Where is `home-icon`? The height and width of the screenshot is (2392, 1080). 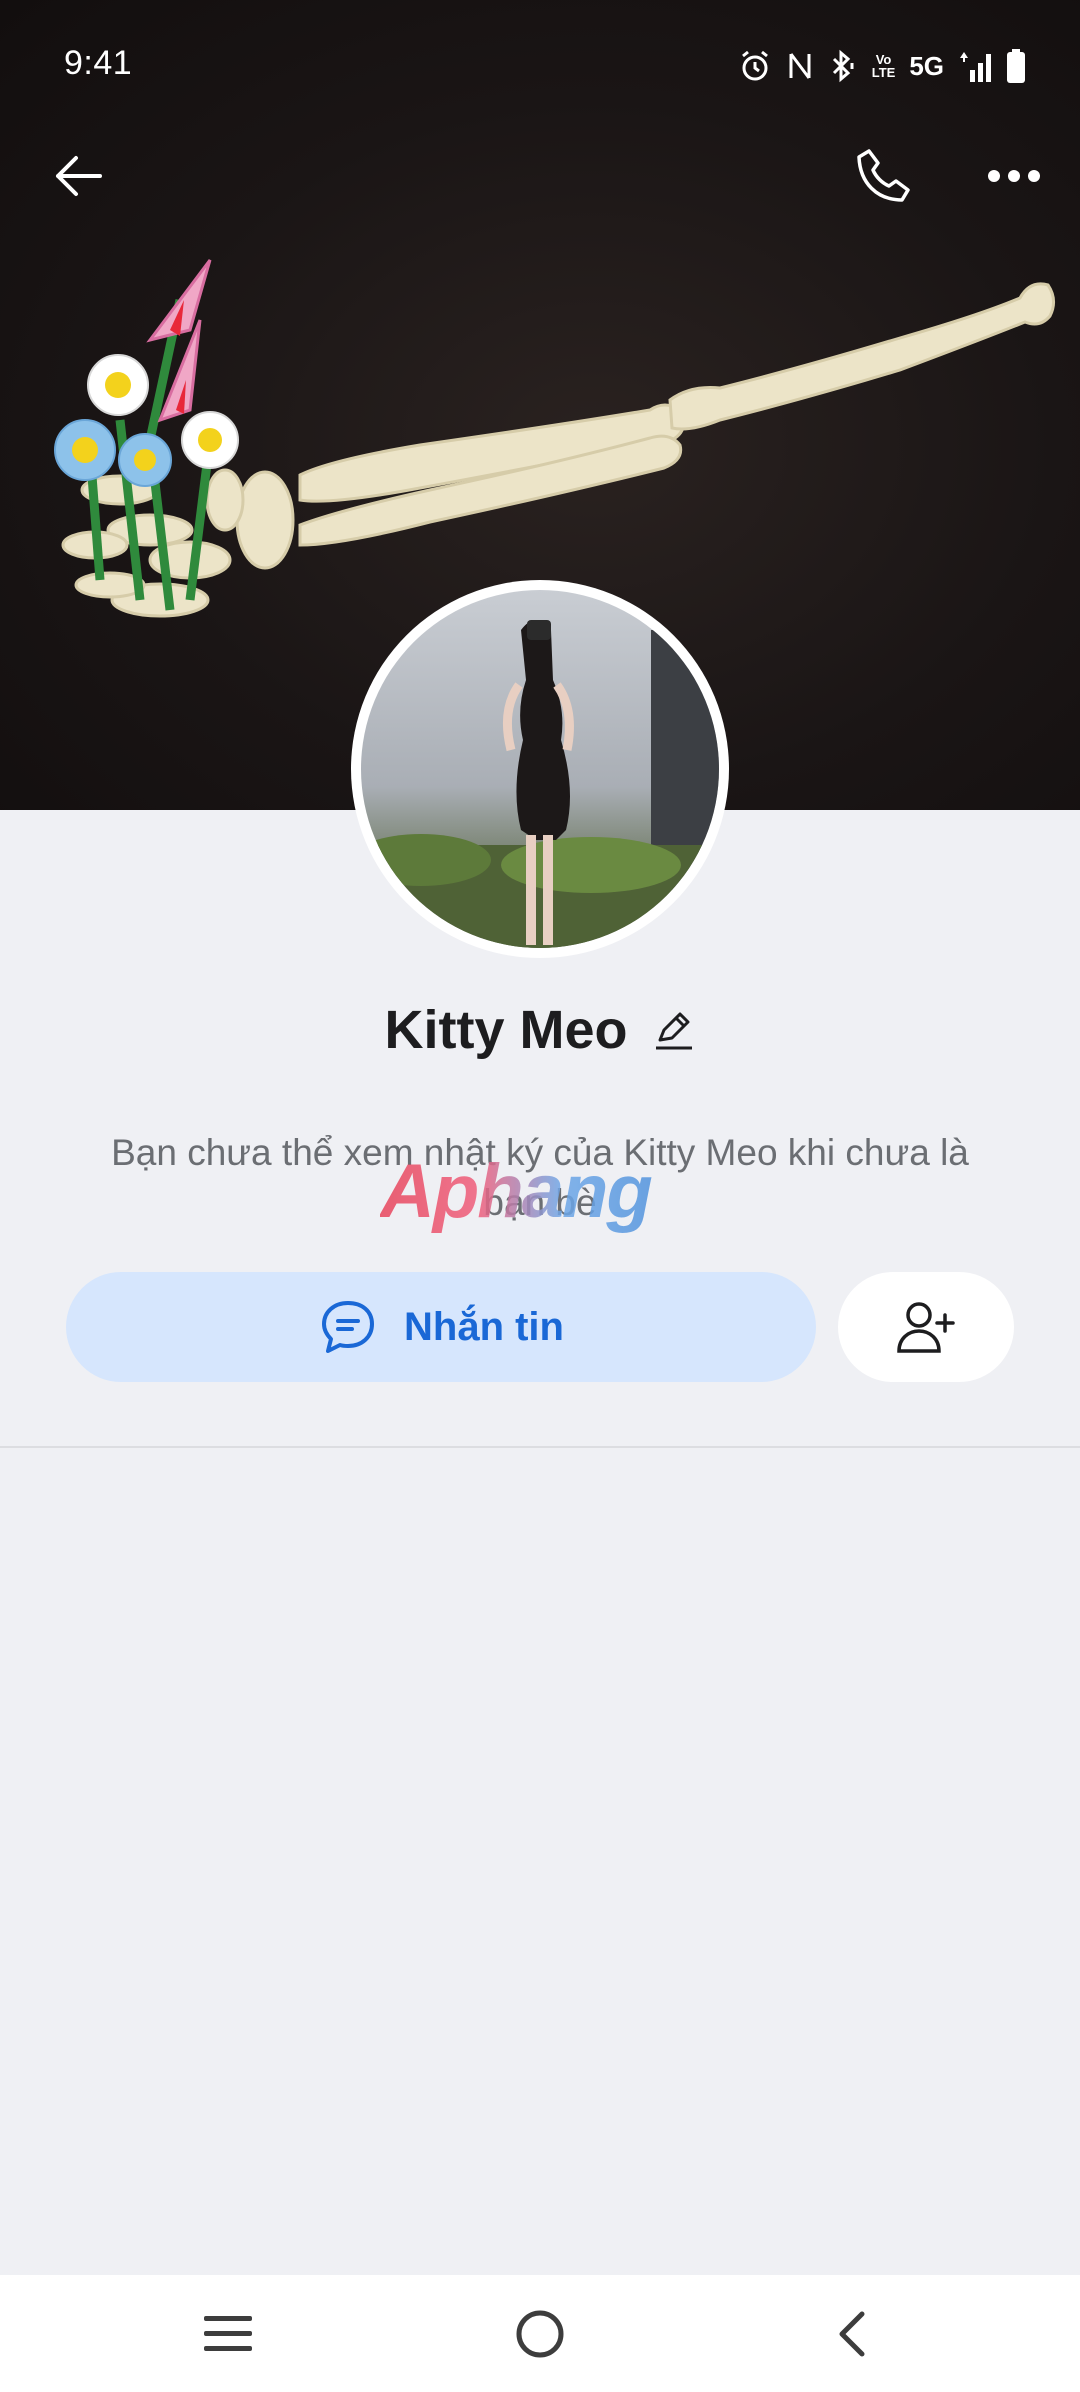 home-icon is located at coordinates (540, 2334).